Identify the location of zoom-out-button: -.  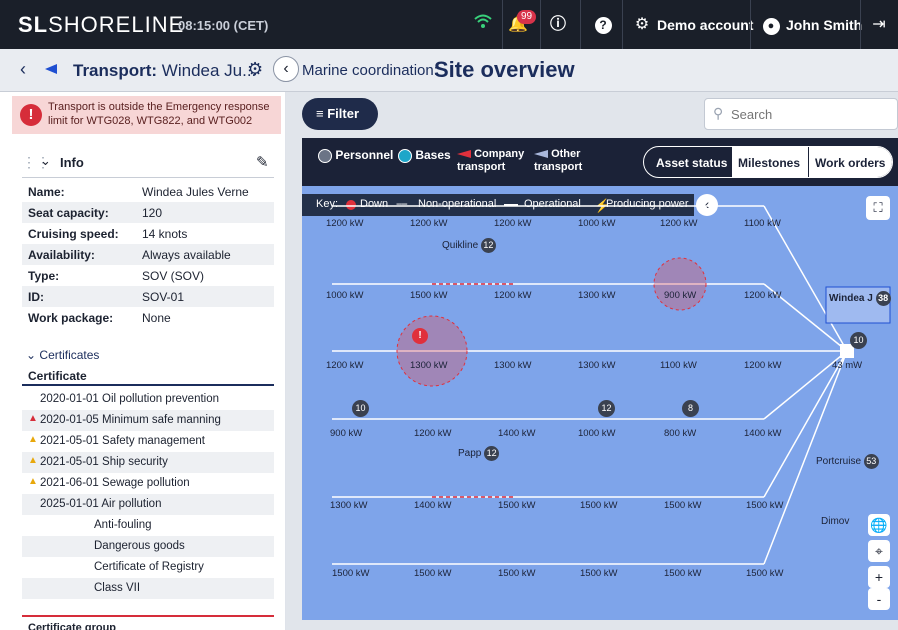
(879, 599).